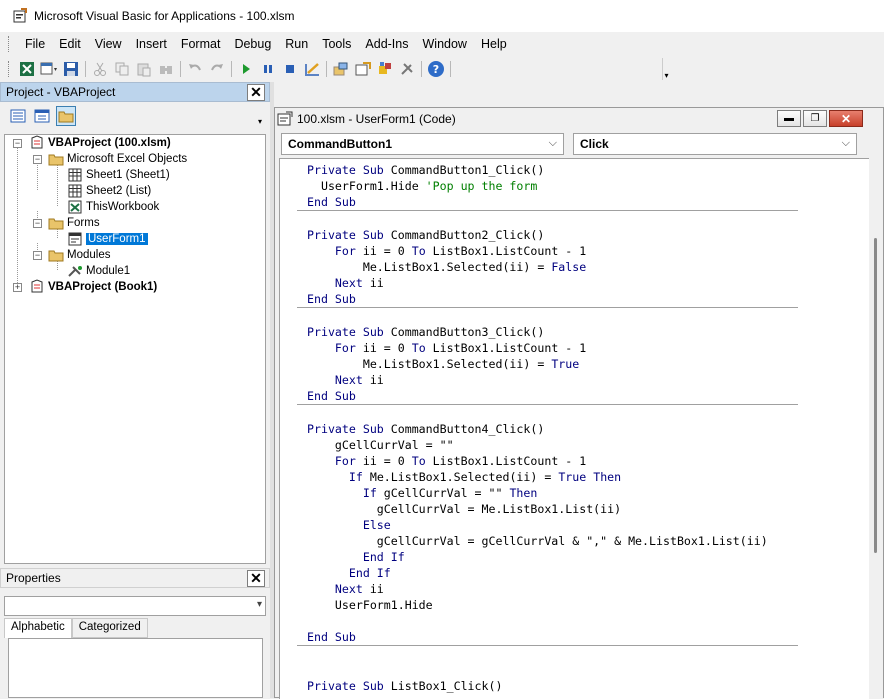 This screenshot has height=699, width=884. Describe the element at coordinates (385, 69) in the screenshot. I see `object-browser-button` at that location.